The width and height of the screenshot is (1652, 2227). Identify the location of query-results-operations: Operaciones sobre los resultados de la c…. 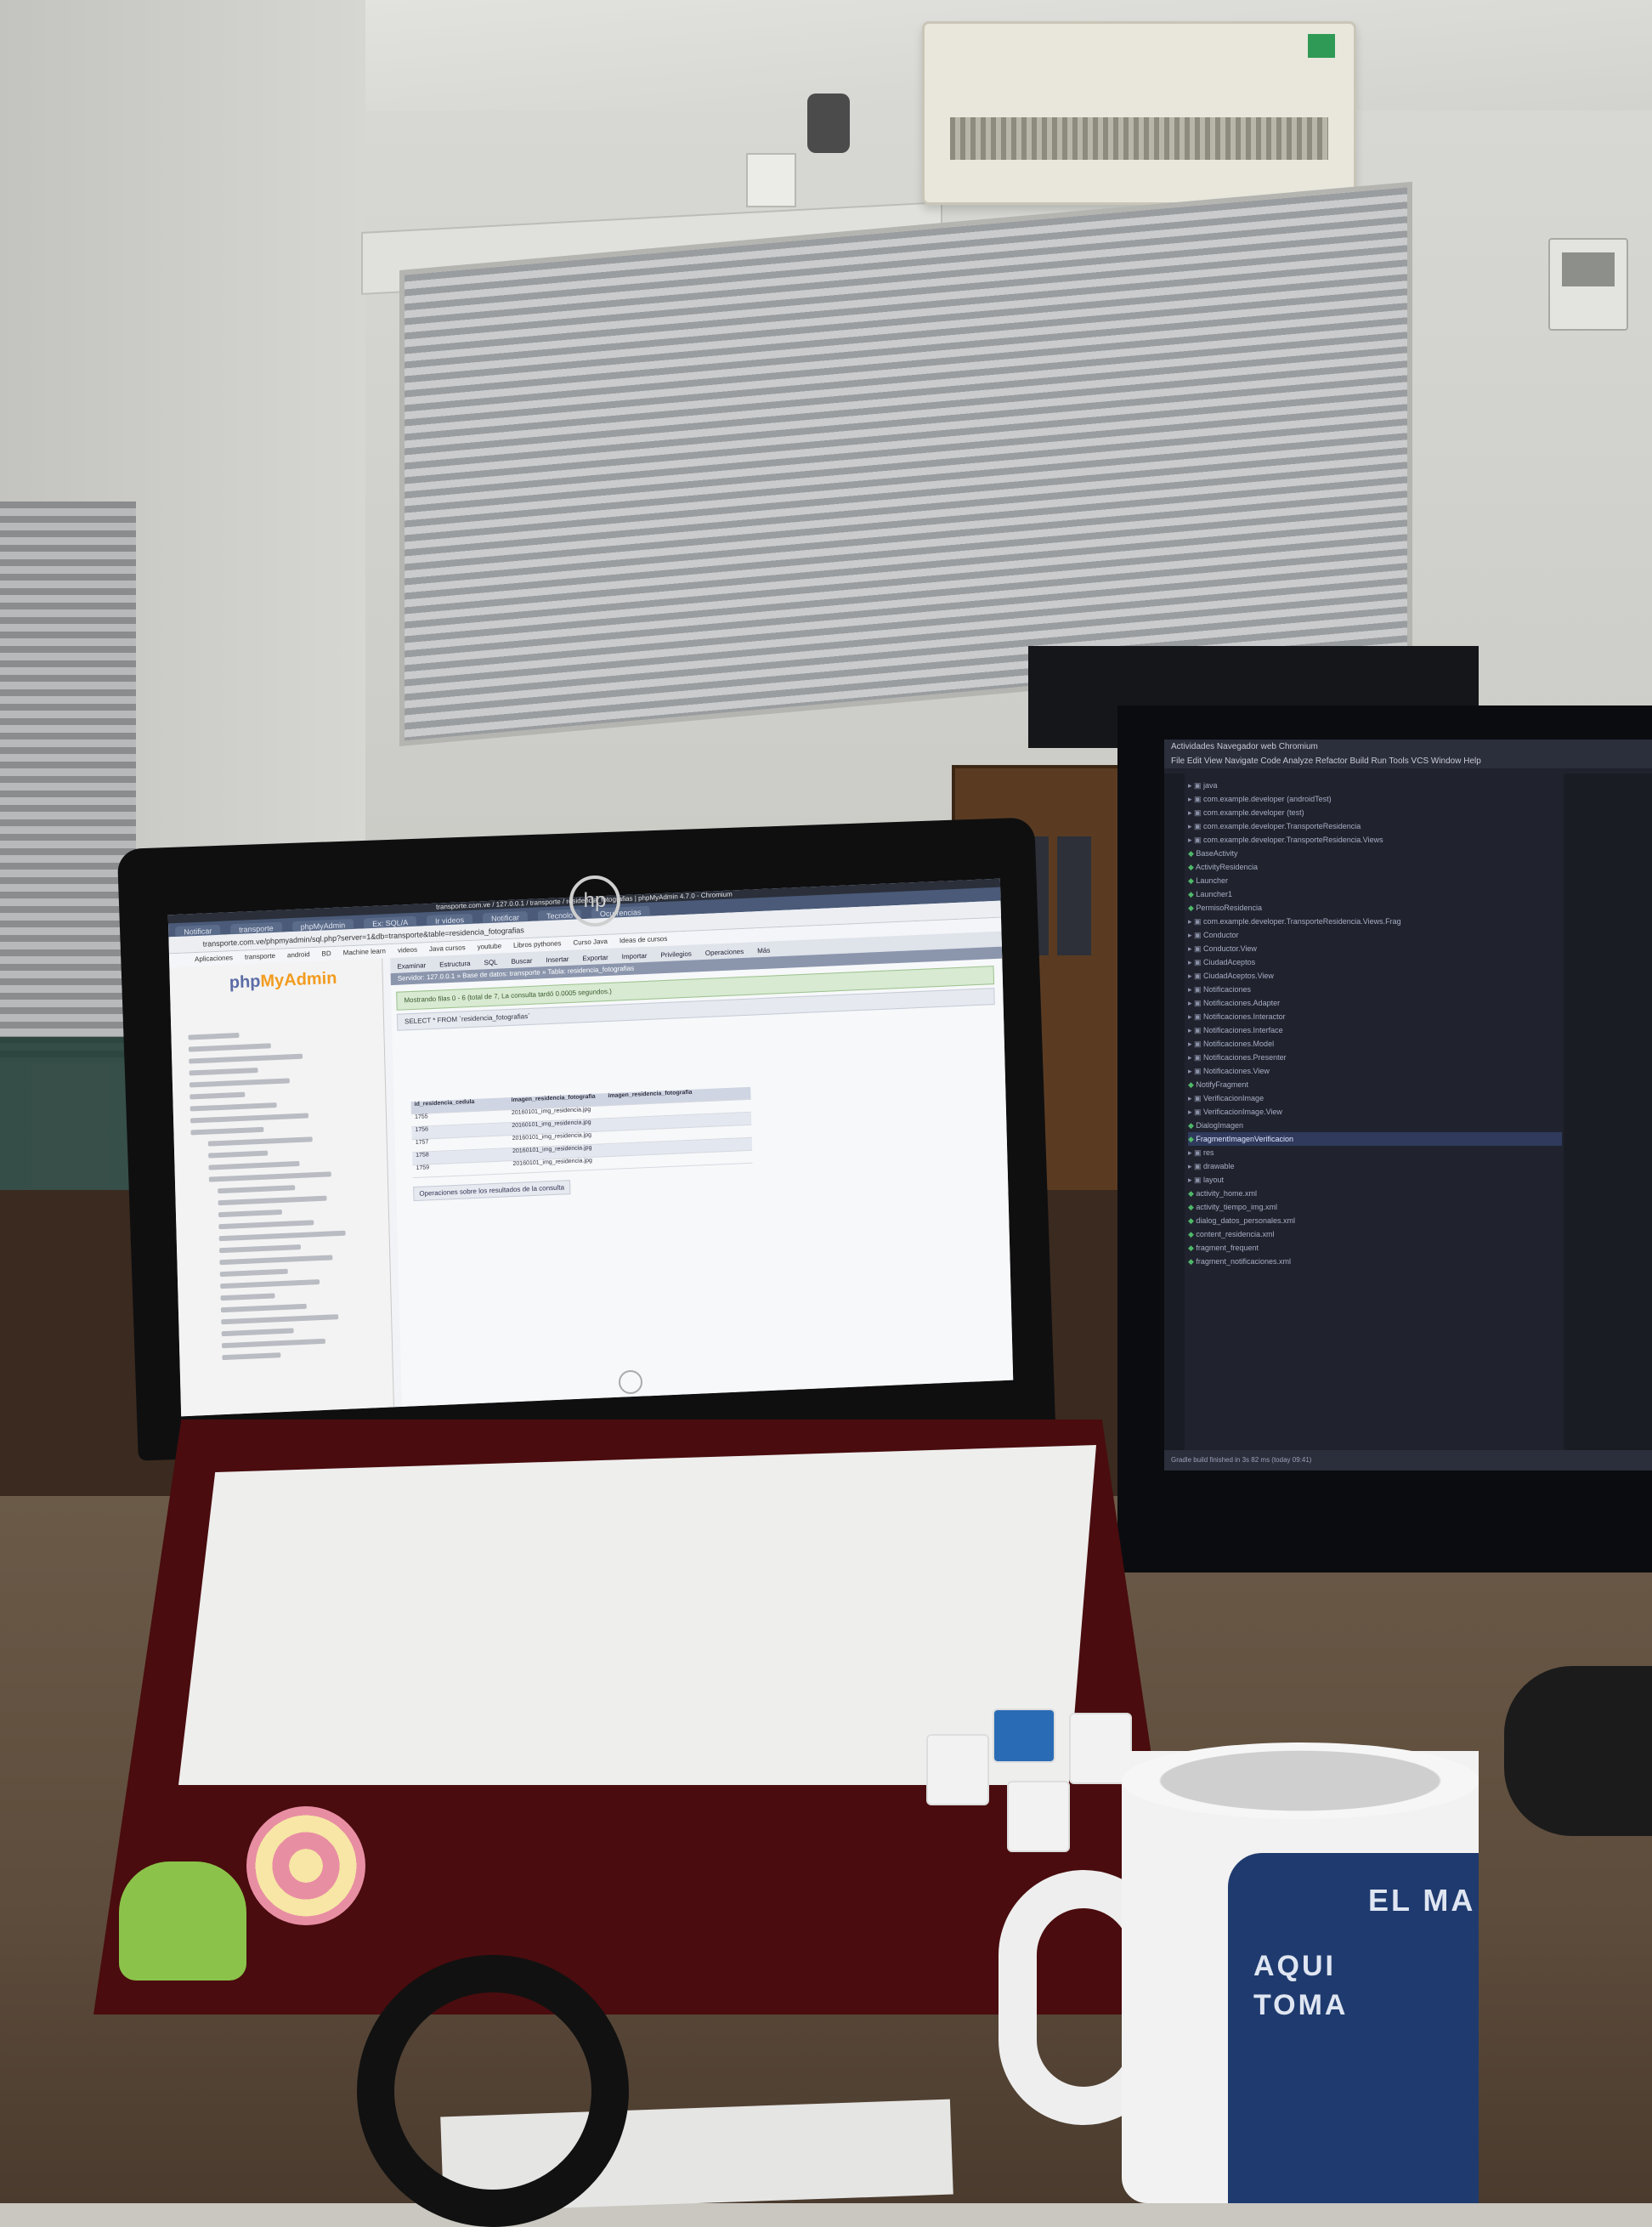
(492, 1191).